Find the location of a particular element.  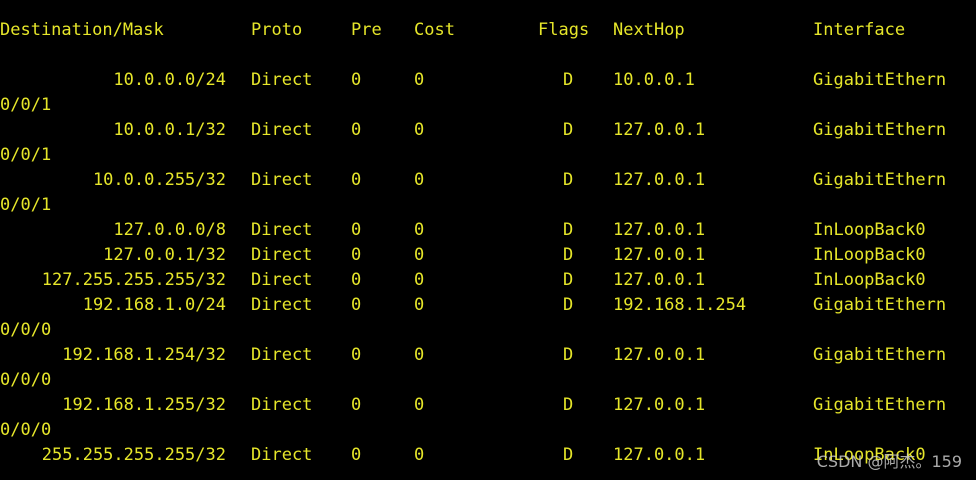

watermark: CSDN @阿杰。159 is located at coordinates (889, 461).